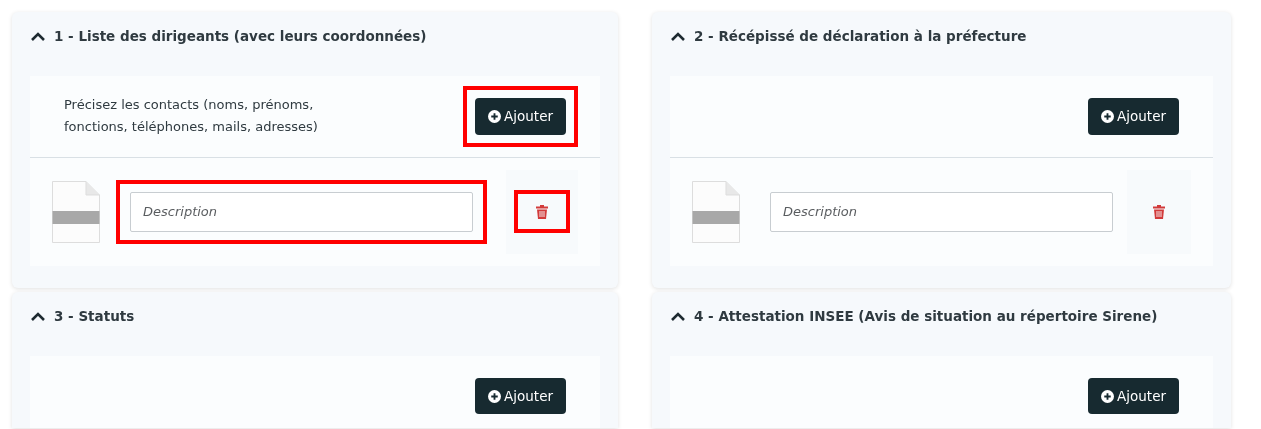 The height and width of the screenshot is (429, 1261). I want to click on section-title: 2 - Récépissé de déclaration à la préfecture, so click(860, 36).